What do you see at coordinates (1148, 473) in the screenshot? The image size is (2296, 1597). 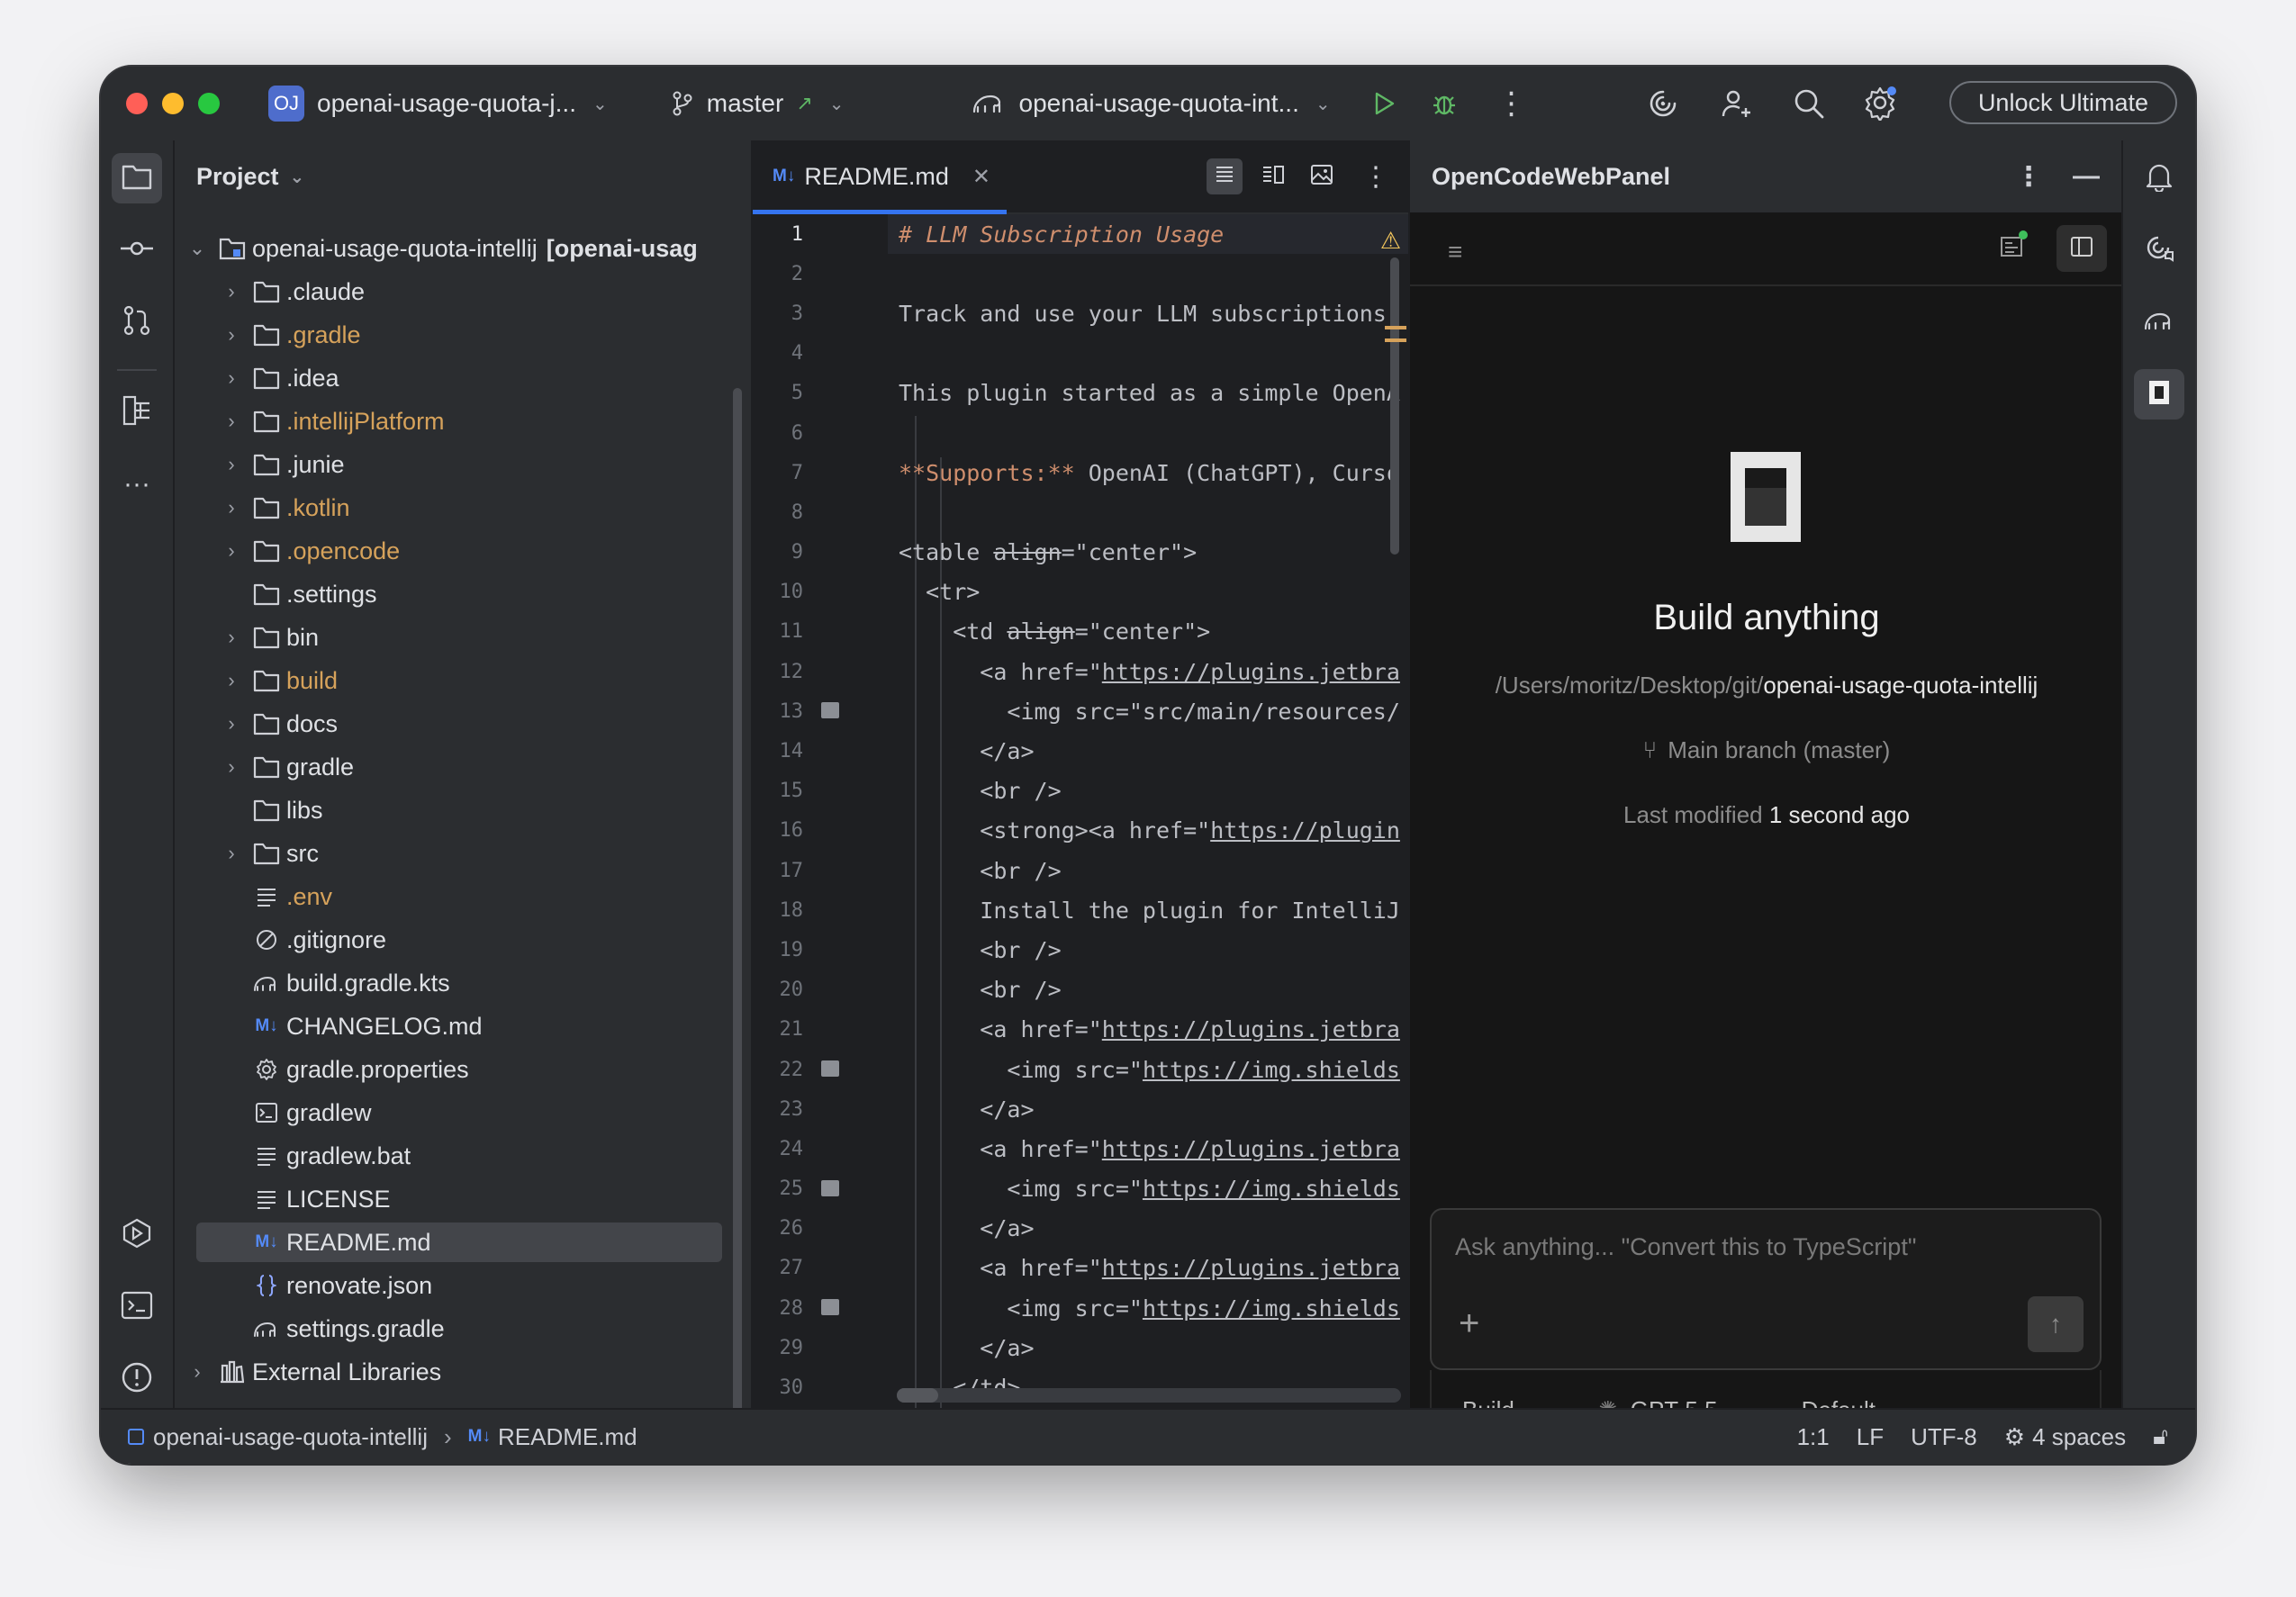 I see `code-line: **Supports:** OpenAI (ChatGPT), Curso` at bounding box center [1148, 473].